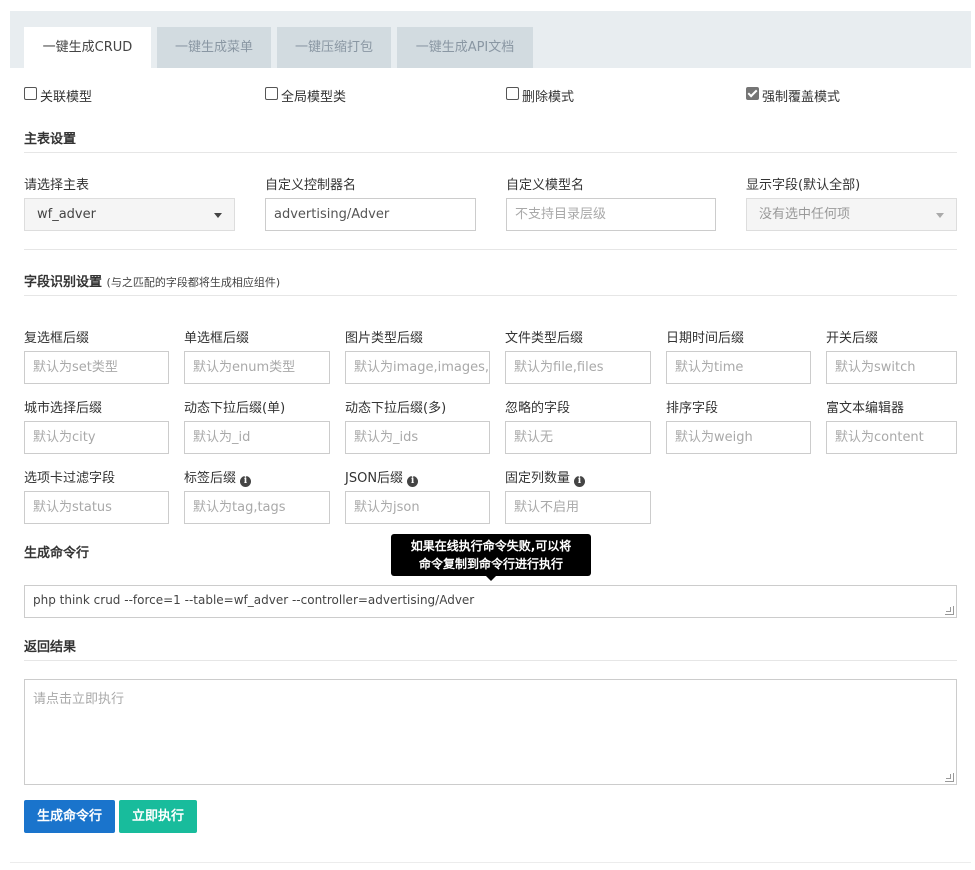 Image resolution: width=975 pixels, height=870 pixels. Describe the element at coordinates (57, 553) in the screenshot. I see `command-title: 生成命令行` at that location.